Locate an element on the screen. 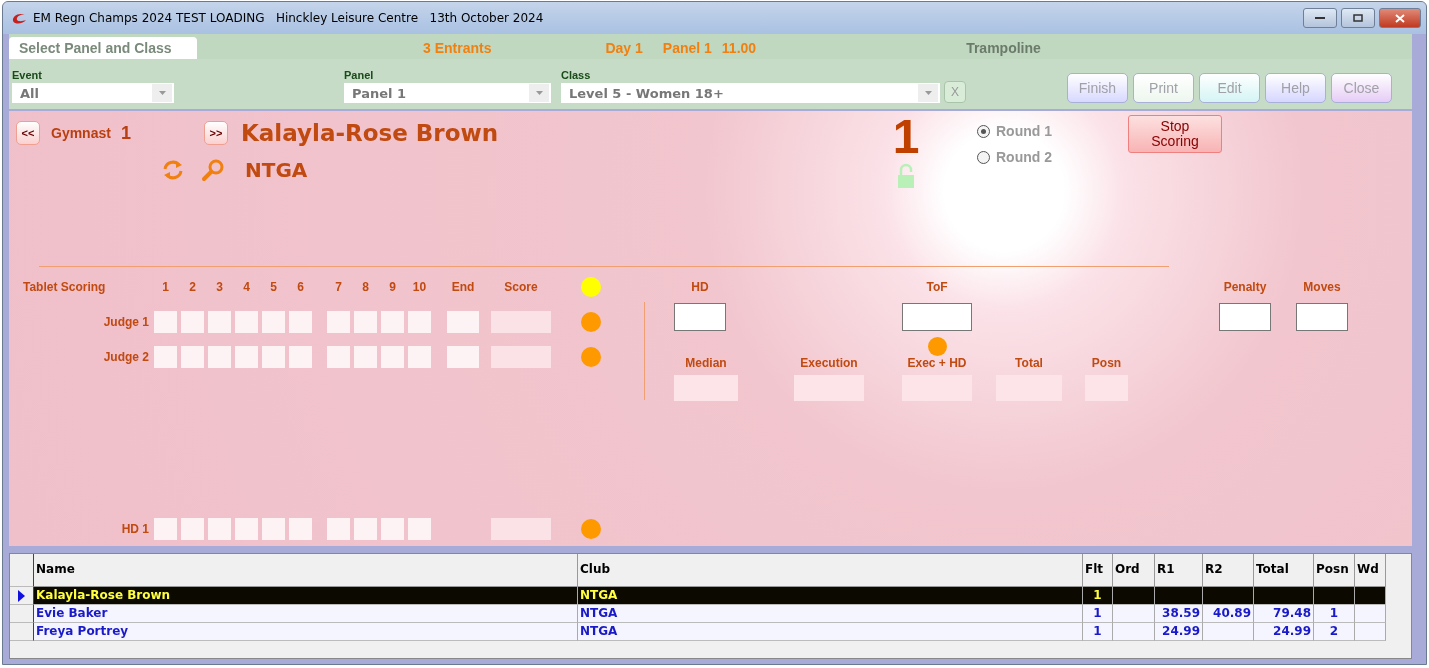 This screenshot has height=668, width=1429. padlock-icon is located at coordinates (906, 176).